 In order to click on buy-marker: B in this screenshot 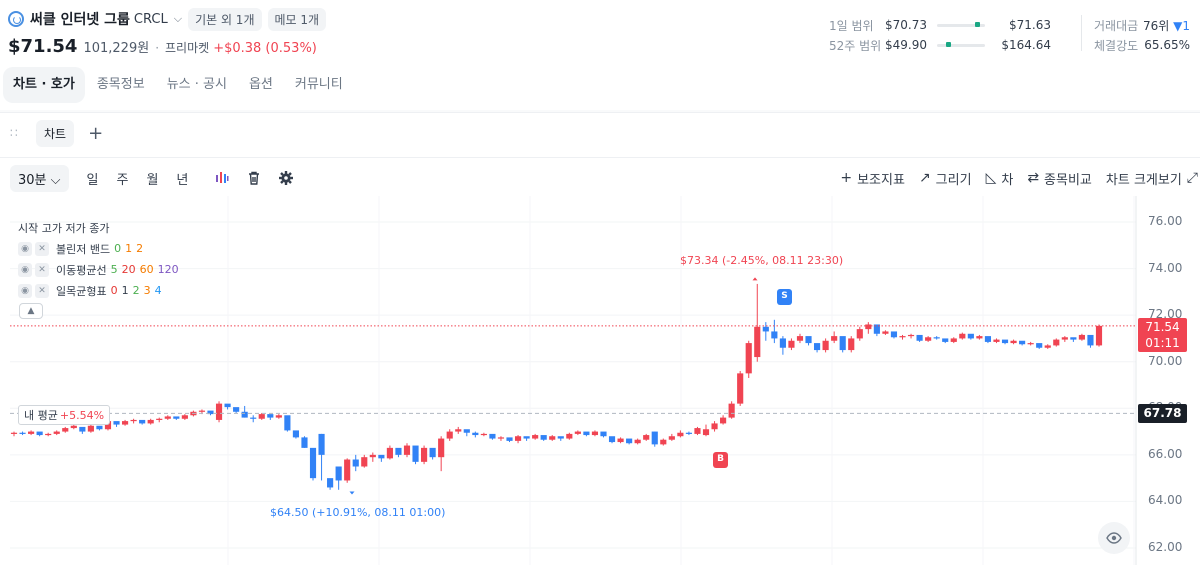, I will do `click(720, 460)`.